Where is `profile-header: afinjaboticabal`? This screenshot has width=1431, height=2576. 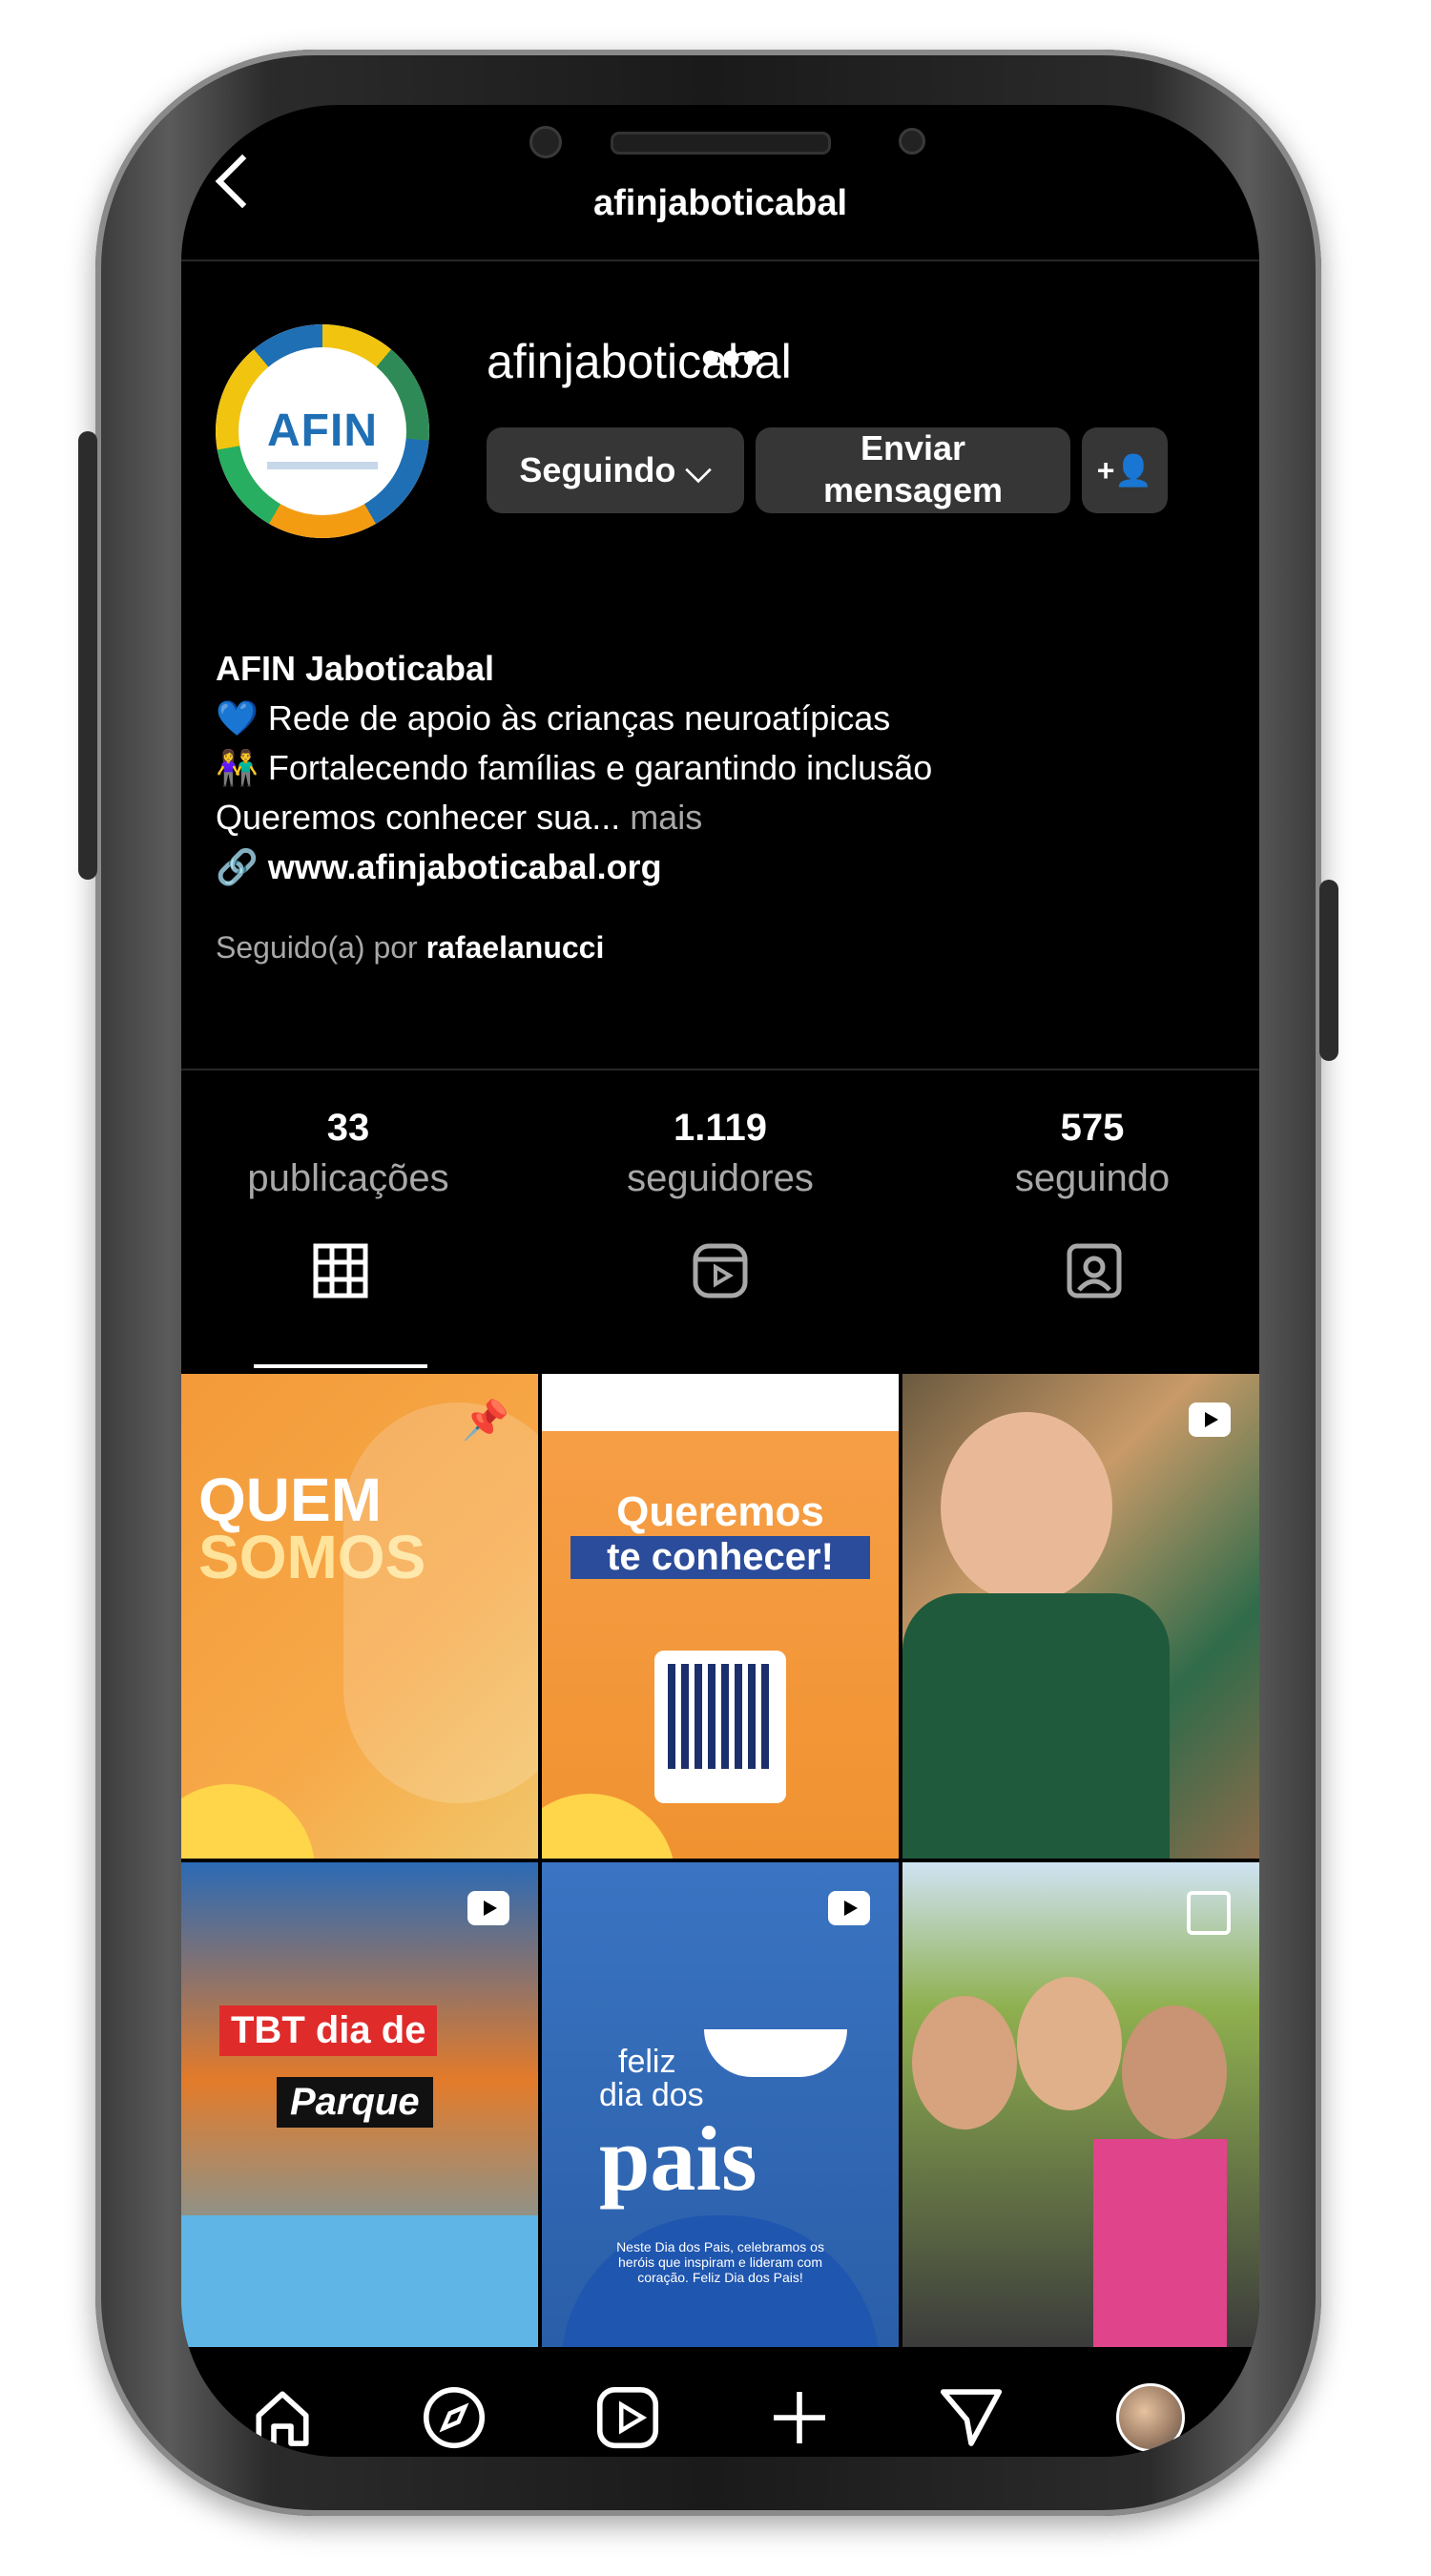 profile-header: afinjaboticabal is located at coordinates (720, 183).